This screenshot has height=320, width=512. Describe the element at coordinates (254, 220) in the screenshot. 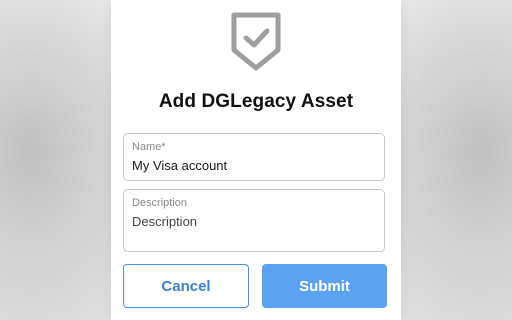

I see `description-field: Description Description` at that location.